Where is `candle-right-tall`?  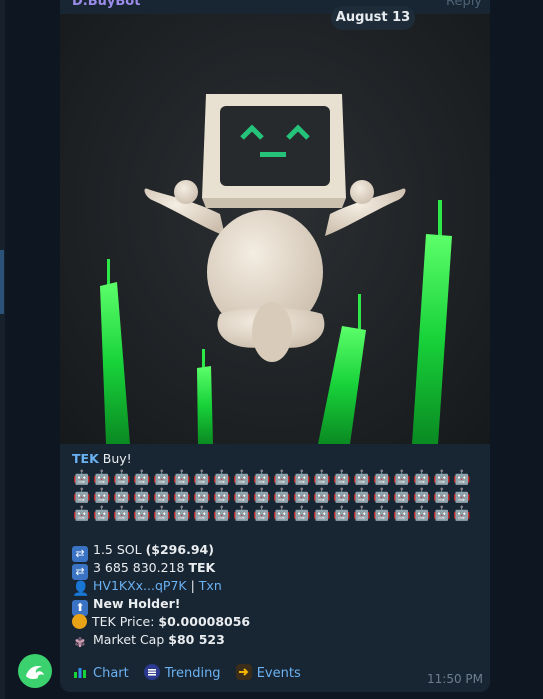 candle-right-tall is located at coordinates (432, 339).